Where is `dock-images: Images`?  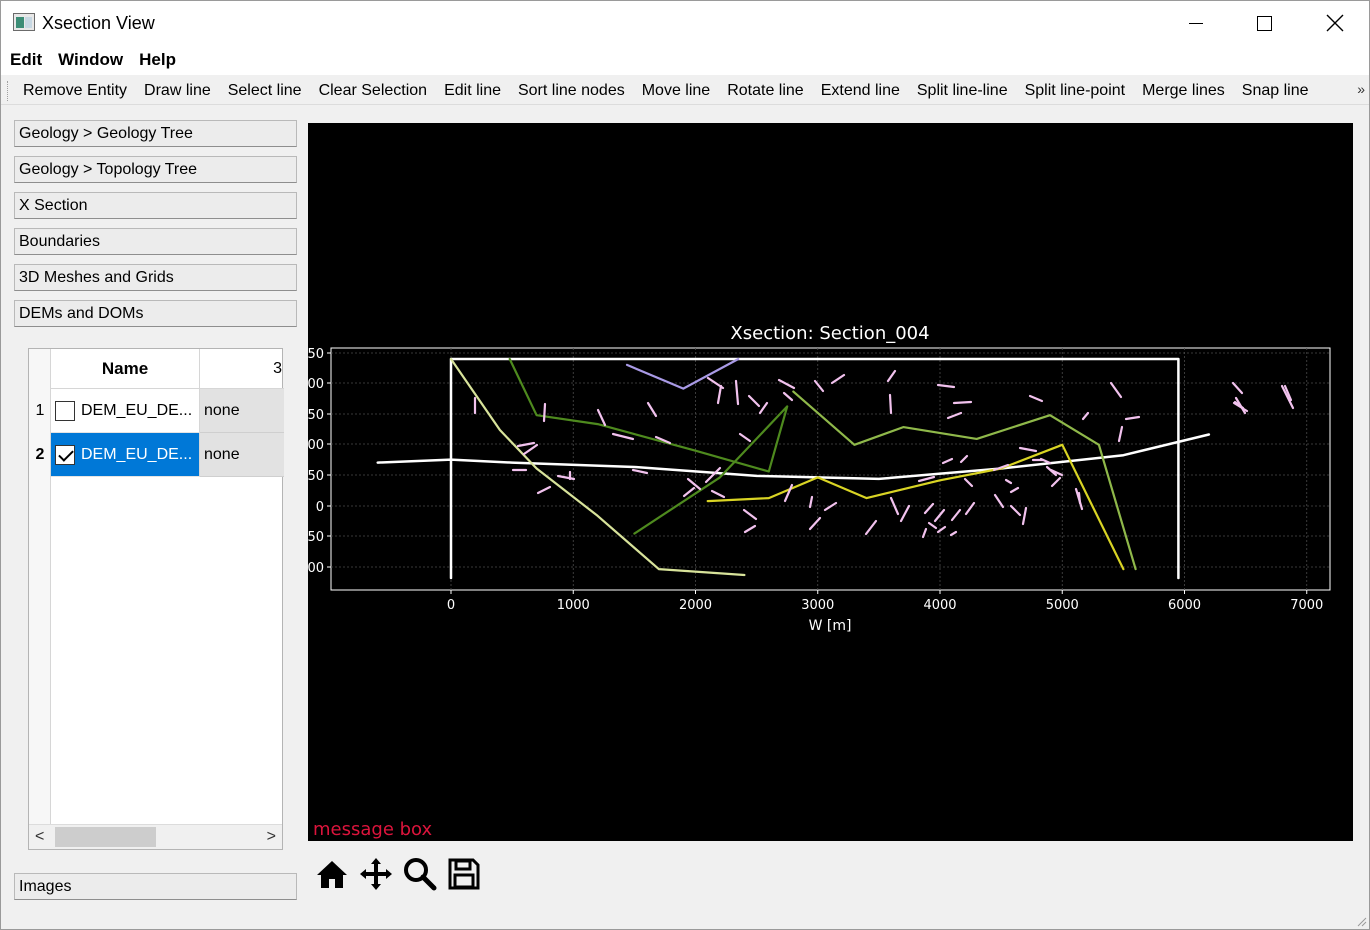 dock-images: Images is located at coordinates (155, 886).